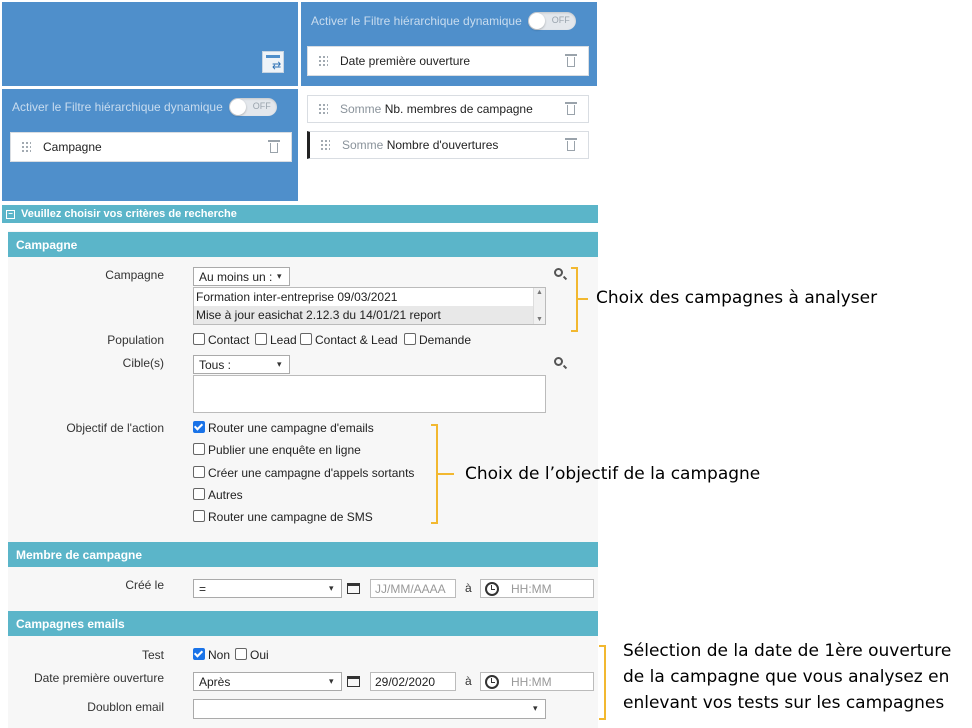 Image resolution: width=972 pixels, height=728 pixels. I want to click on population-lead: Lead, so click(276, 340).